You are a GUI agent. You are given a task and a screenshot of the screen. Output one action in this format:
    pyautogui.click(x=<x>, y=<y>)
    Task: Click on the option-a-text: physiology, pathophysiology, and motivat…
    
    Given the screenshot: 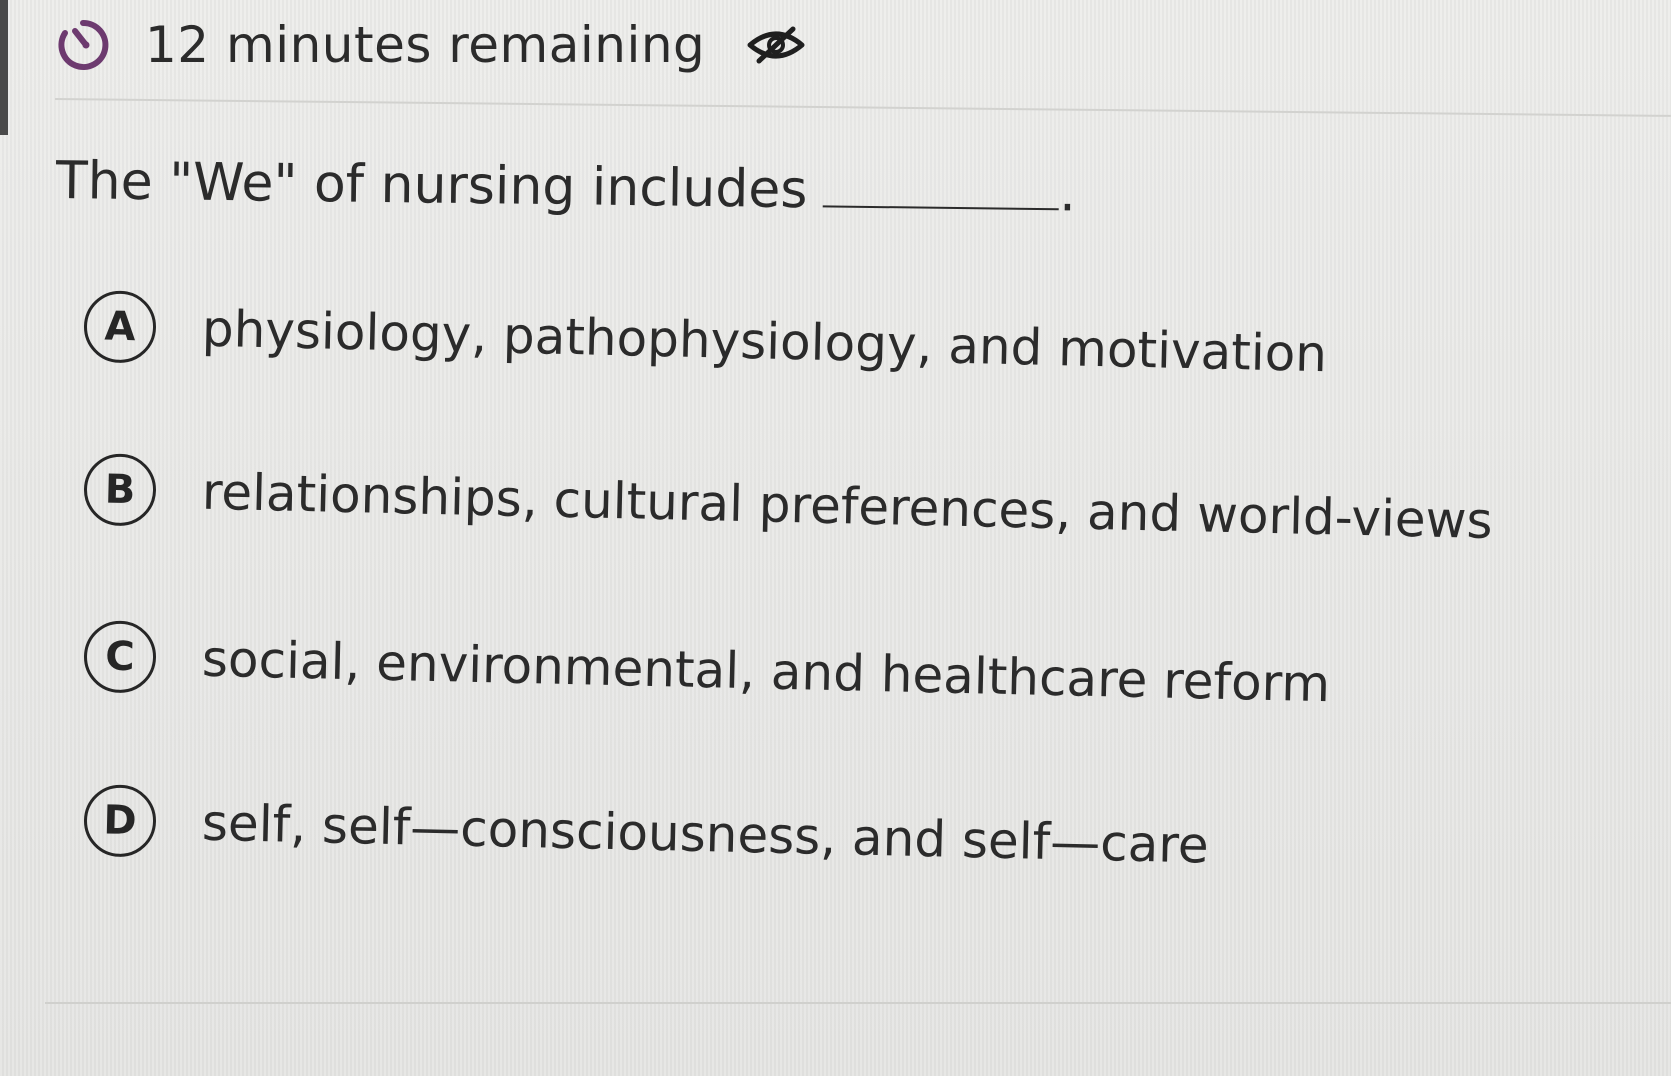 What is the action you would take?
    pyautogui.click(x=764, y=342)
    